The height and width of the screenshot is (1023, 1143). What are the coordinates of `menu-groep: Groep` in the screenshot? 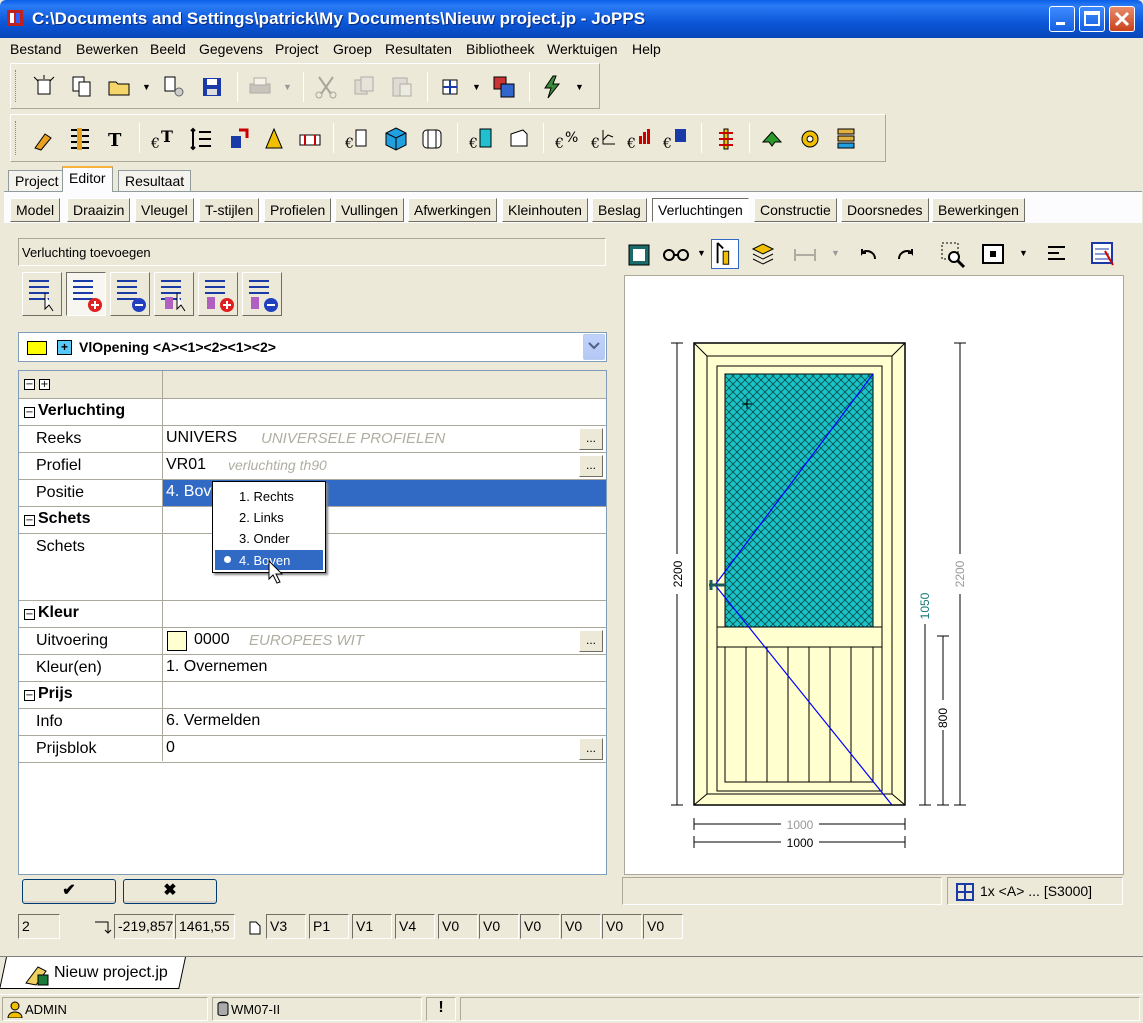 It's located at (352, 49).